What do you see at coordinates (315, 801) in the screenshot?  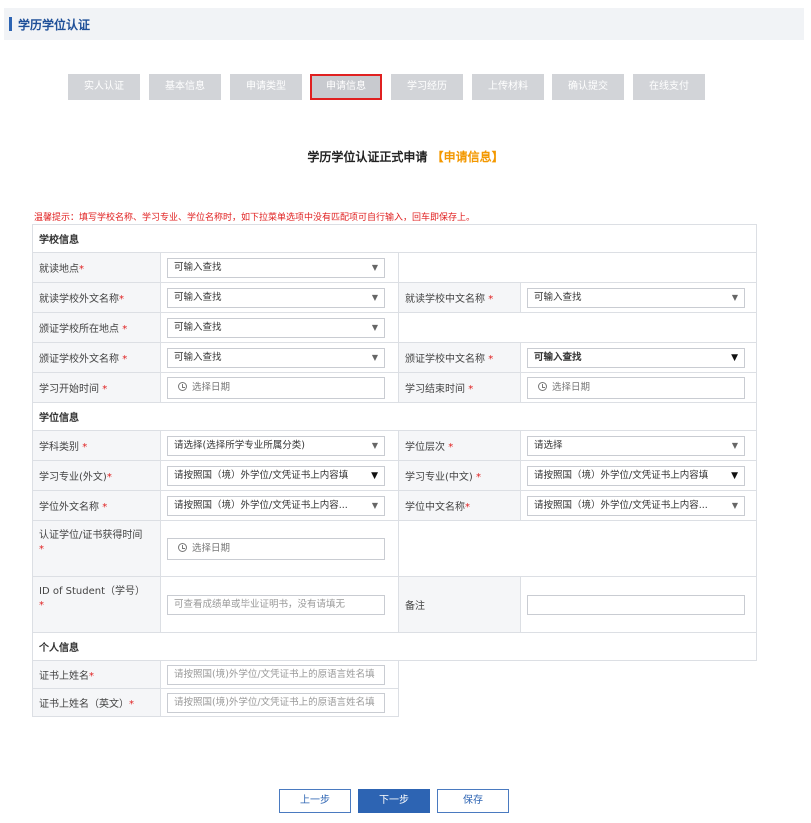 I see `prev-button: 上一步` at bounding box center [315, 801].